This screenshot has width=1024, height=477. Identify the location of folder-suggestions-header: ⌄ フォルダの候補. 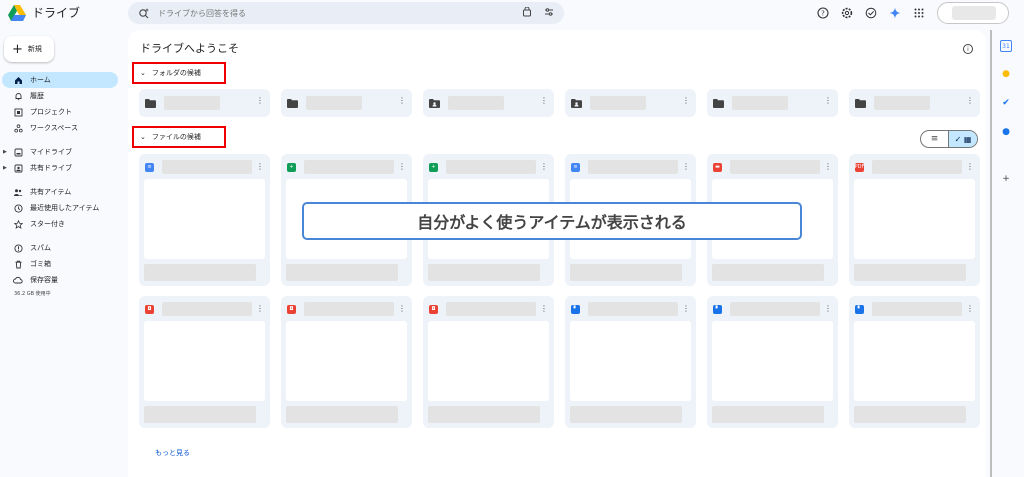
(179, 73).